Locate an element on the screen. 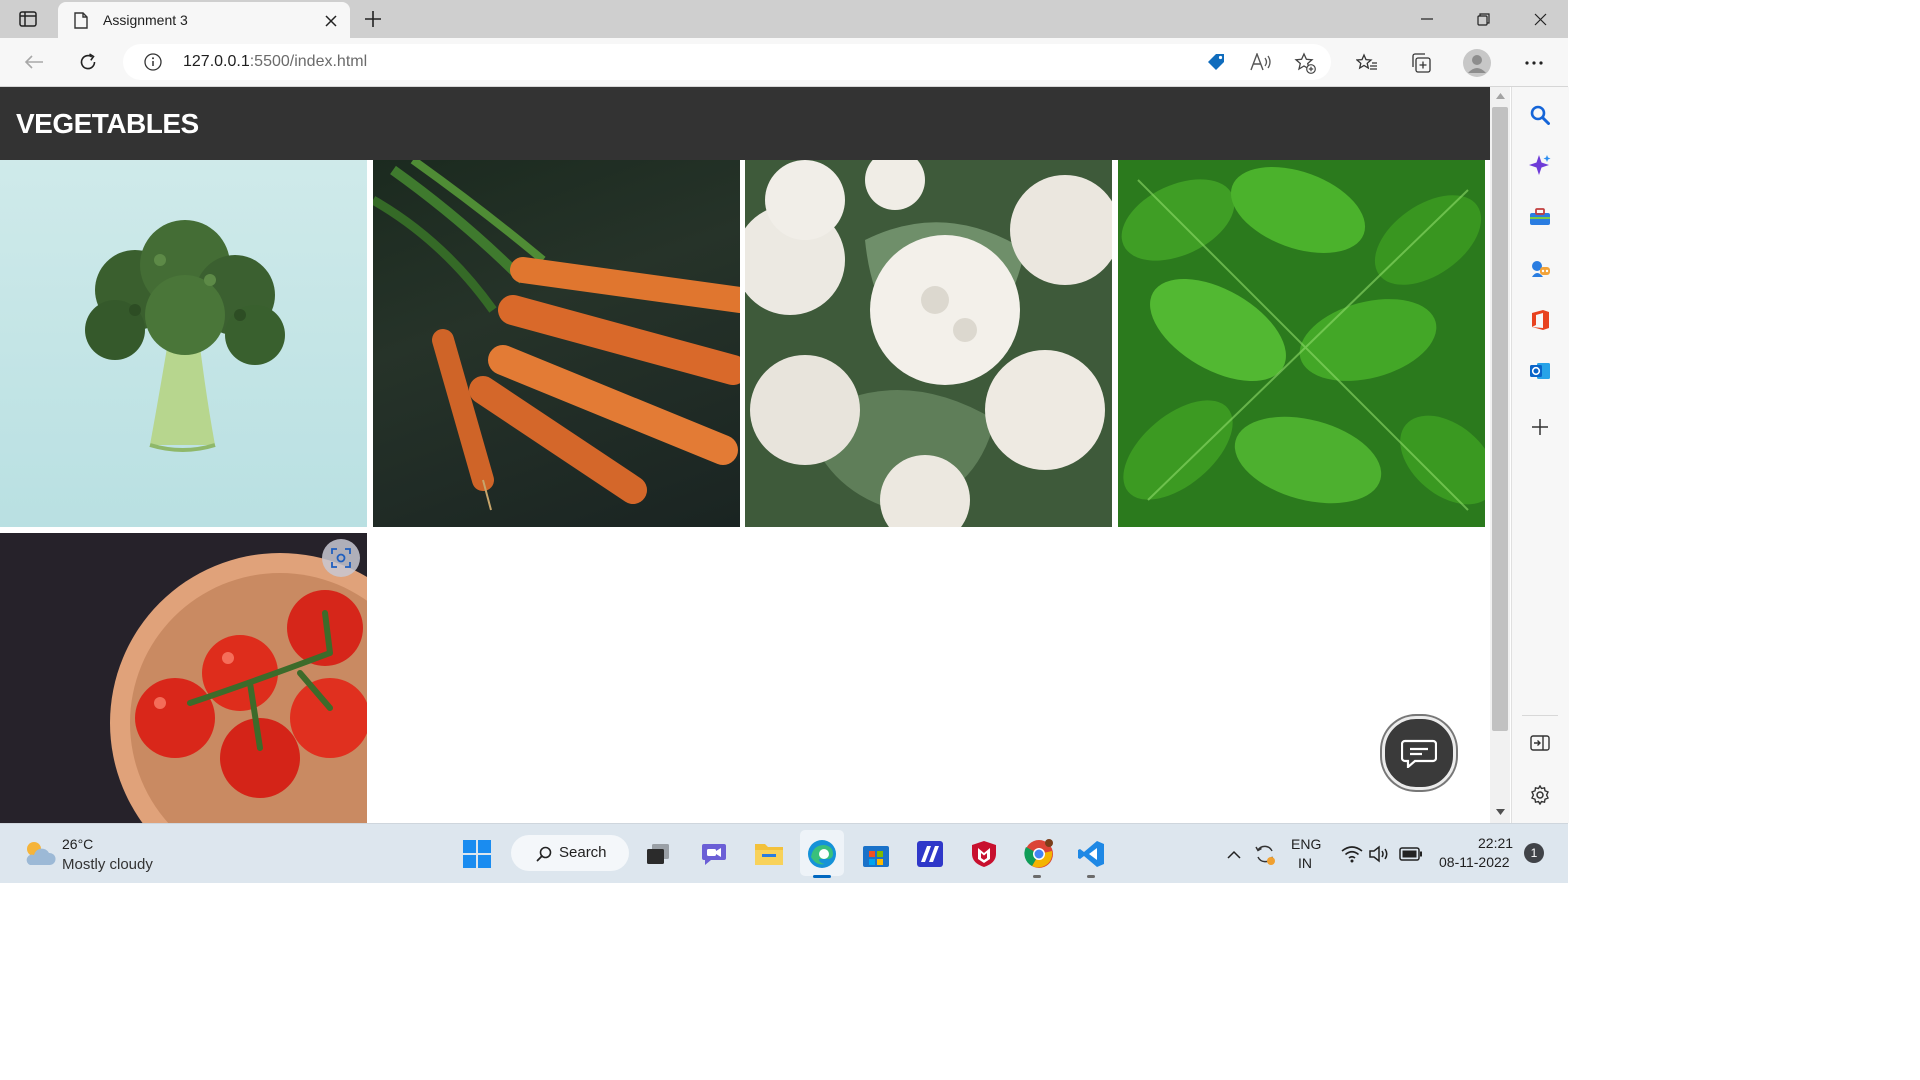  weather-cloudy-icon is located at coordinates (39, 853).